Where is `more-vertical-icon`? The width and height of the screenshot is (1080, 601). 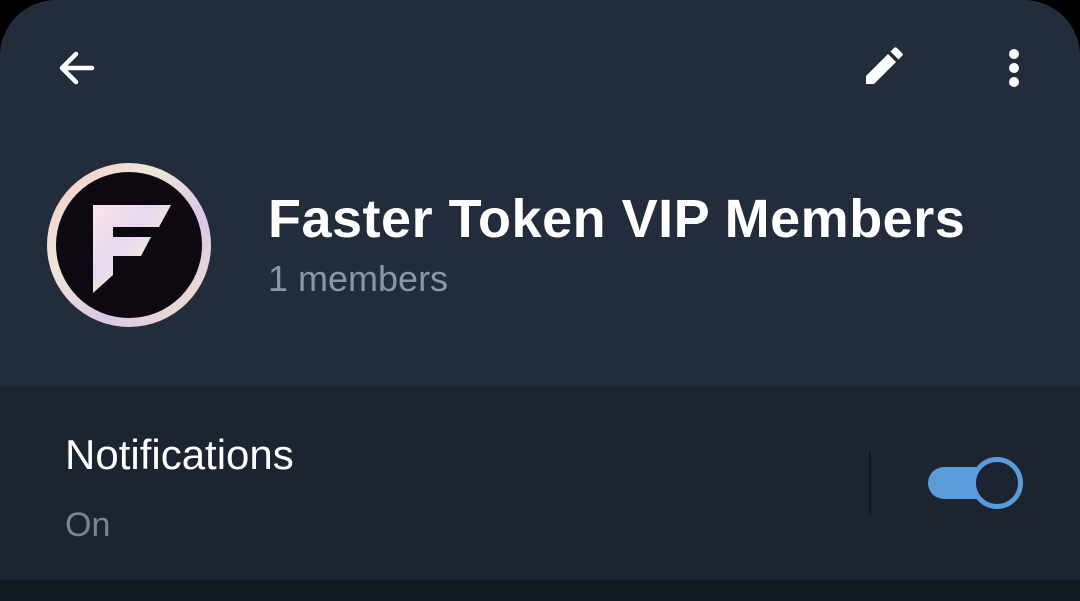
more-vertical-icon is located at coordinates (1014, 68).